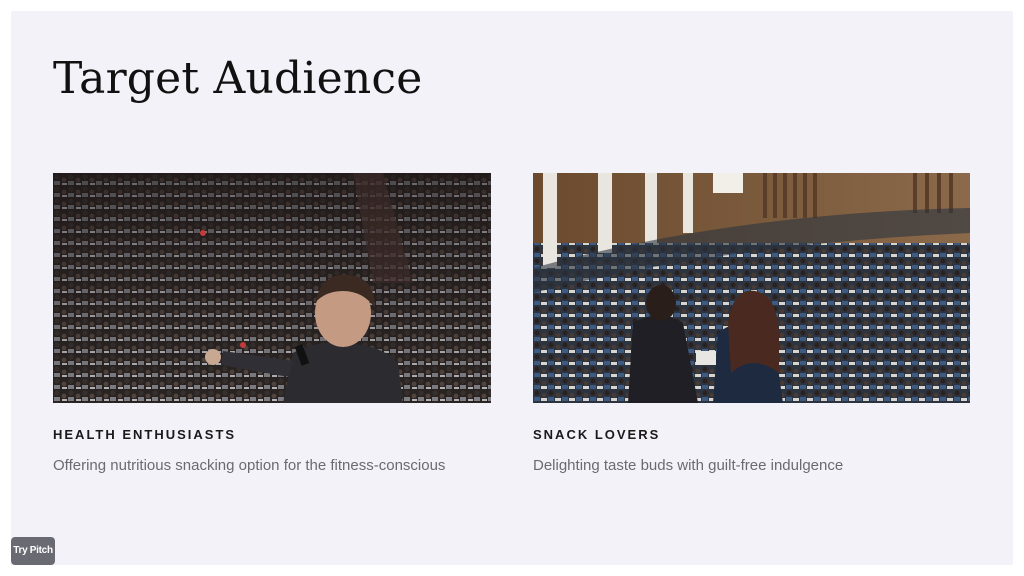  Describe the element at coordinates (145, 434) in the screenshot. I see `card-heading: HEALTH ENTHUSIASTS` at that location.